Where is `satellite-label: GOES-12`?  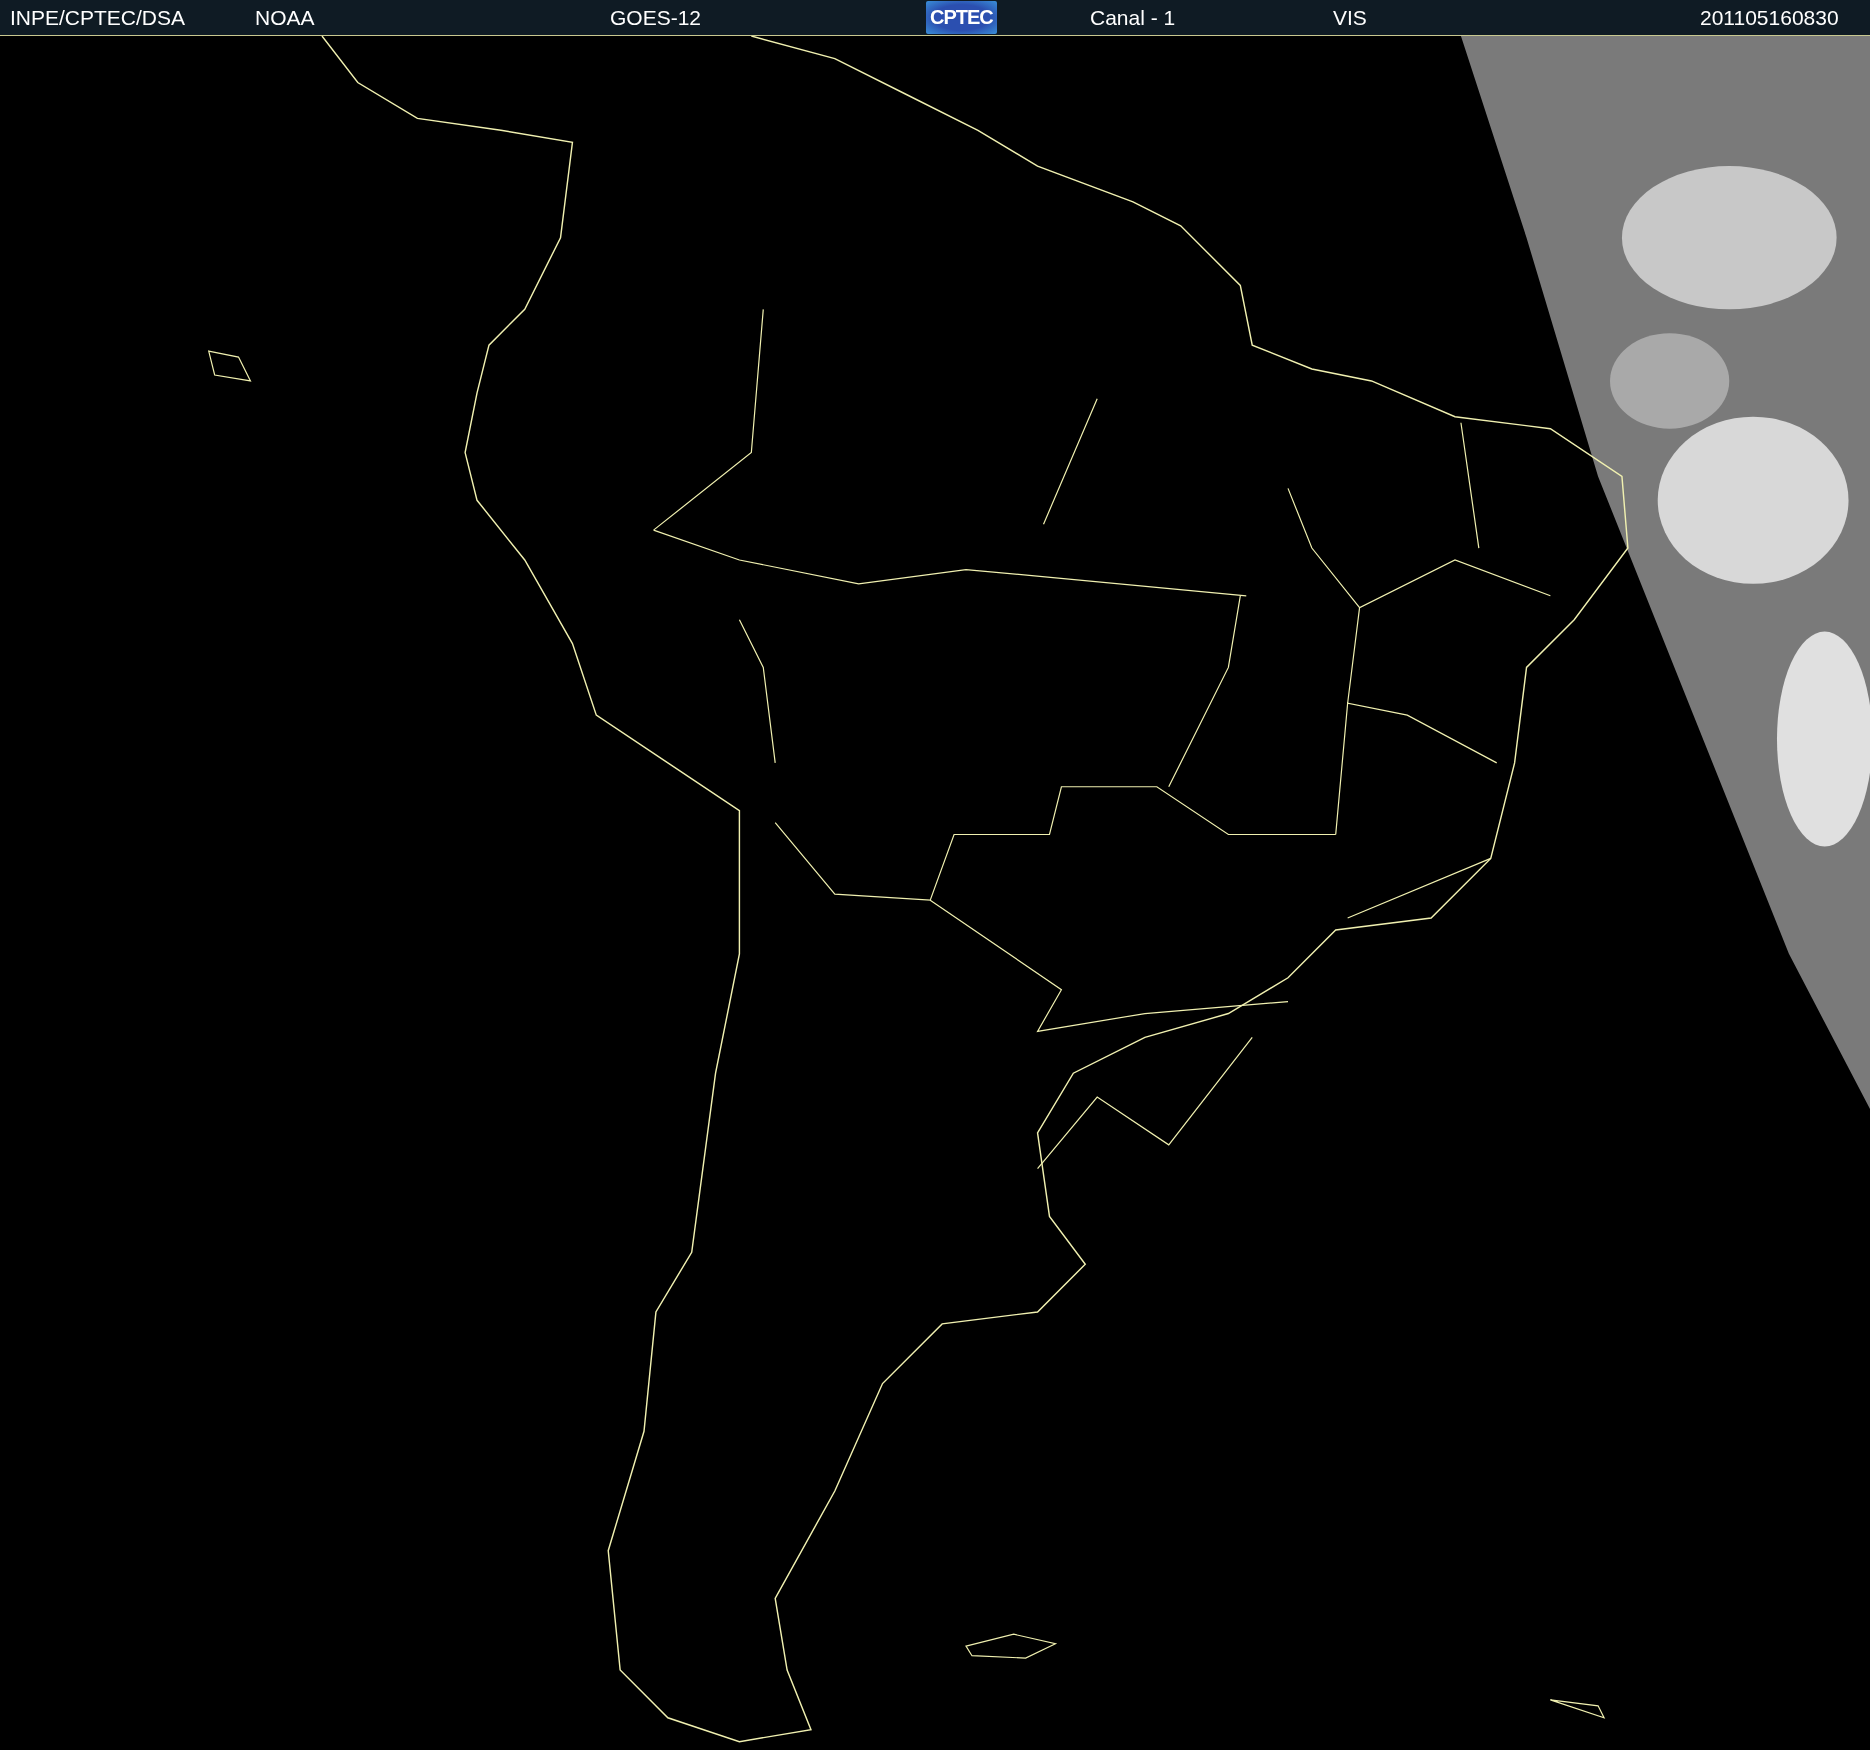 satellite-label: GOES-12 is located at coordinates (656, 17).